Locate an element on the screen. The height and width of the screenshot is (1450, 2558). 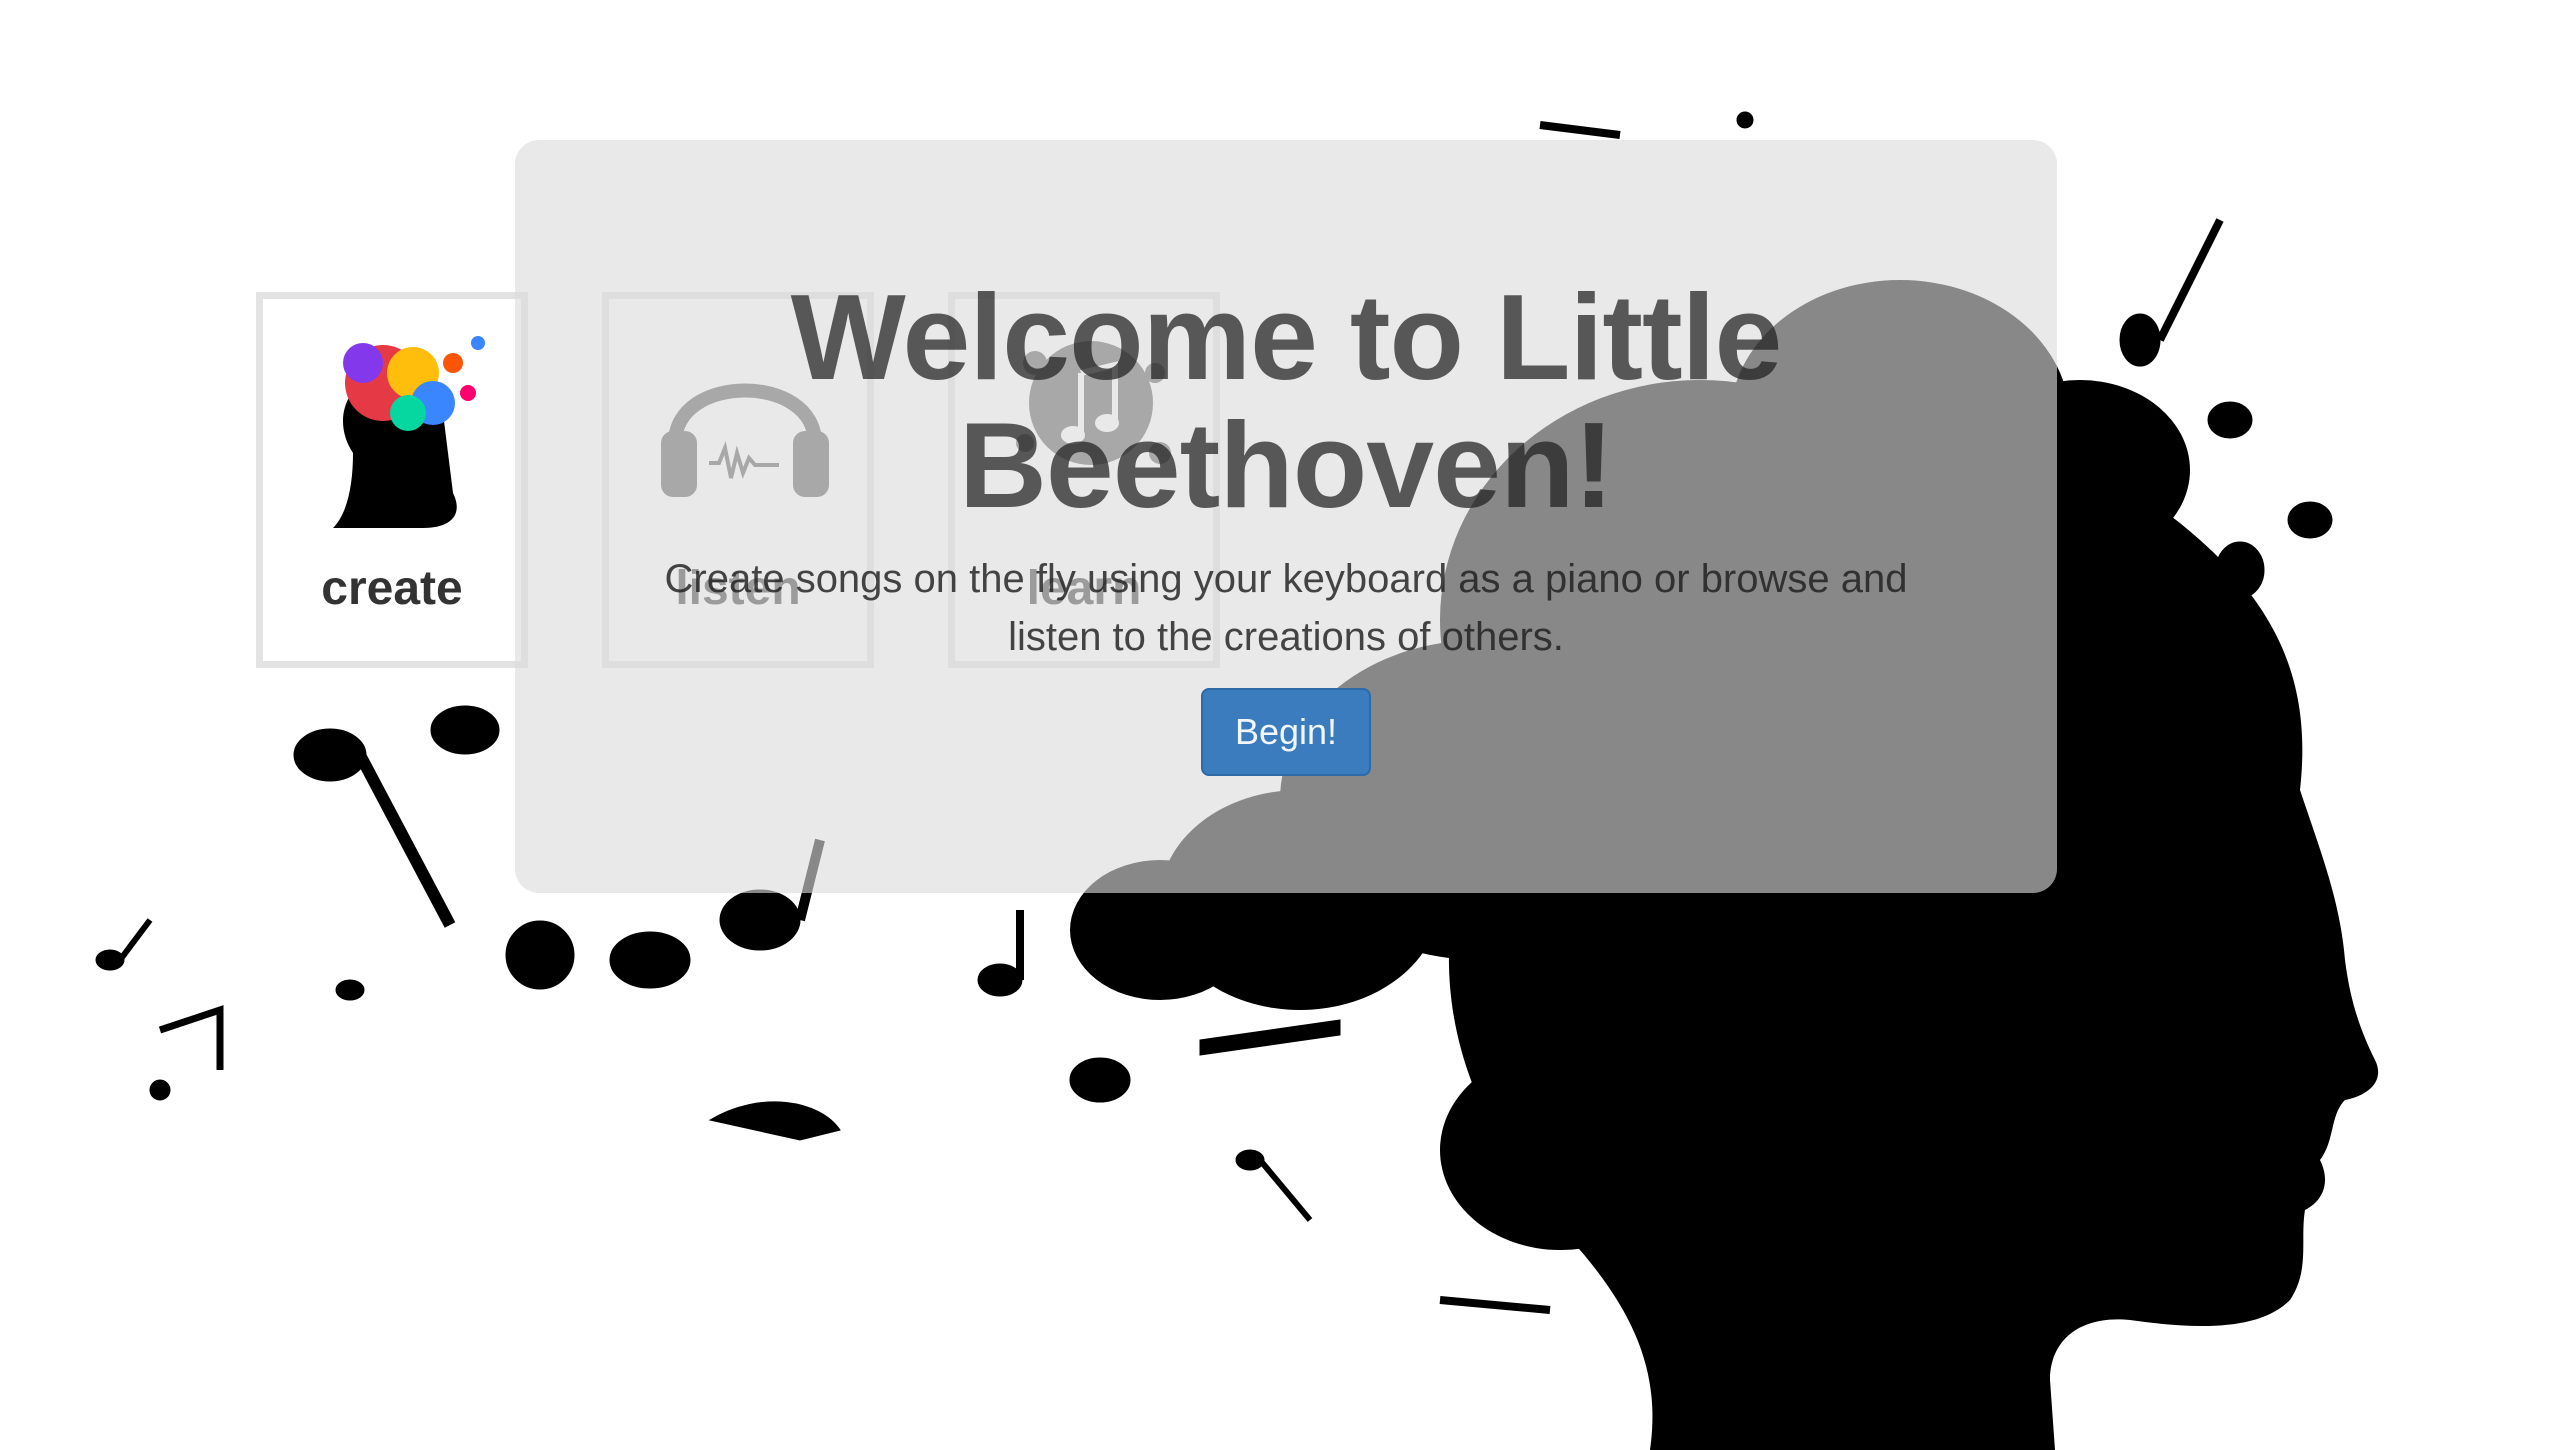
tile-create-label: create is located at coordinates (392, 588).